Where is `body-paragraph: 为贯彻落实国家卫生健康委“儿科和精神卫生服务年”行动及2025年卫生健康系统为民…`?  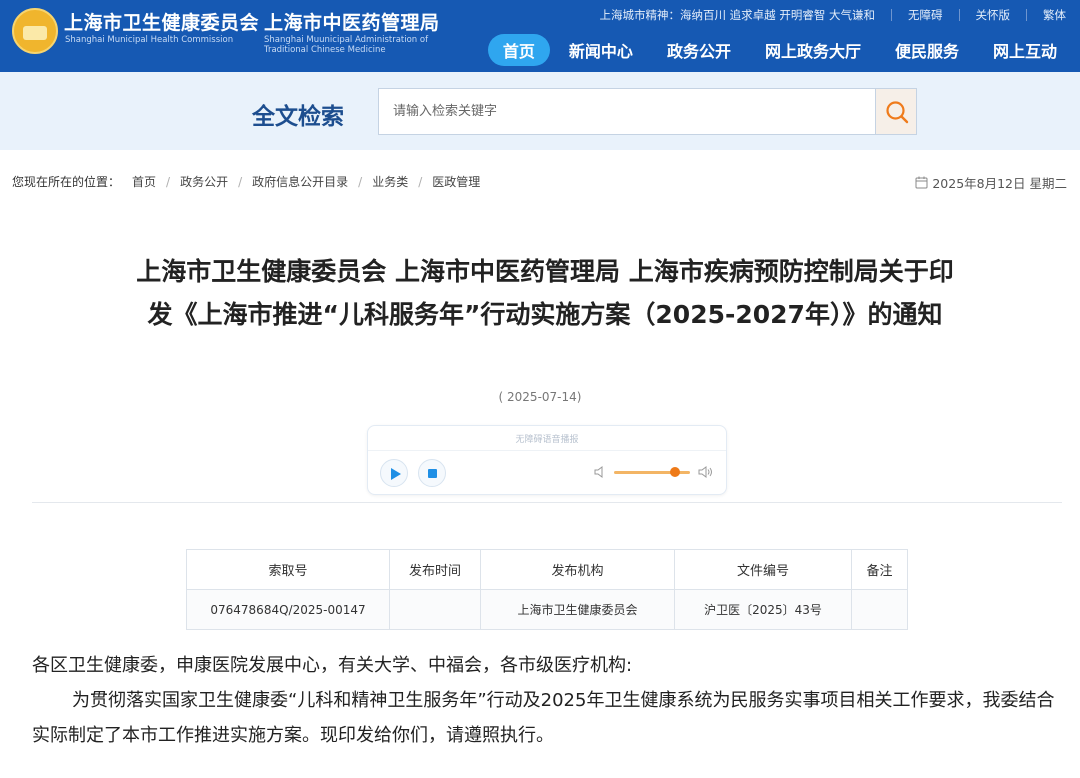 body-paragraph: 为贯彻落实国家卫生健康委“儿科和精神卫生服务年”行动及2025年卫生健康系统为民… is located at coordinates (543, 718).